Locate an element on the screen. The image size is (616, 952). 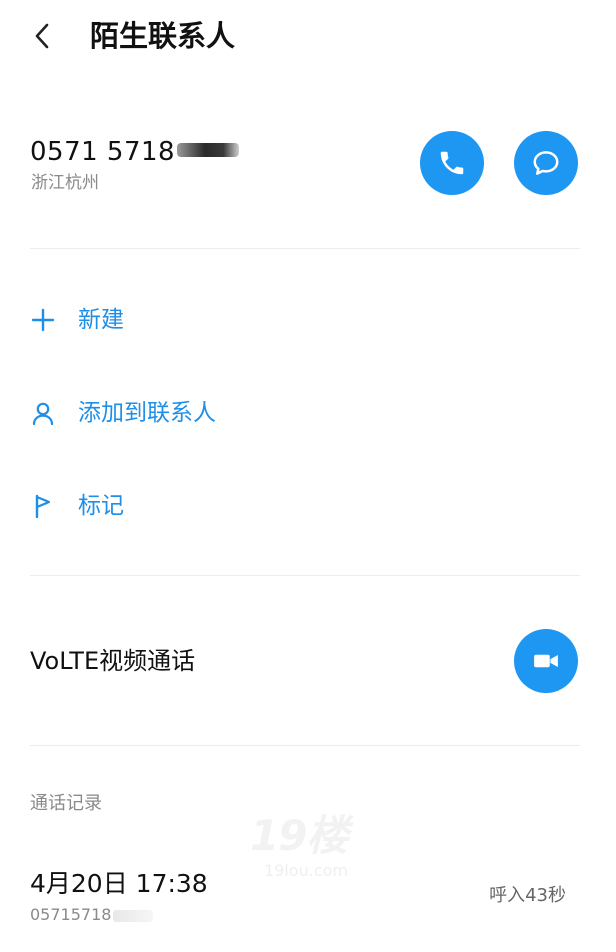
watermark-logo: 19楼 is located at coordinates (299, 835).